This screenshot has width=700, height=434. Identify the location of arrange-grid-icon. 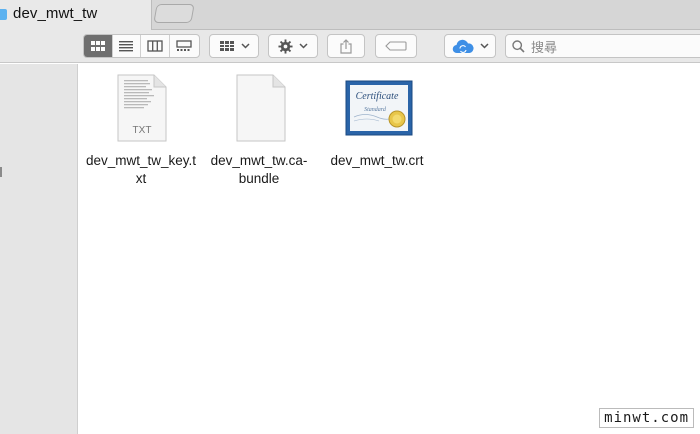
(226, 46).